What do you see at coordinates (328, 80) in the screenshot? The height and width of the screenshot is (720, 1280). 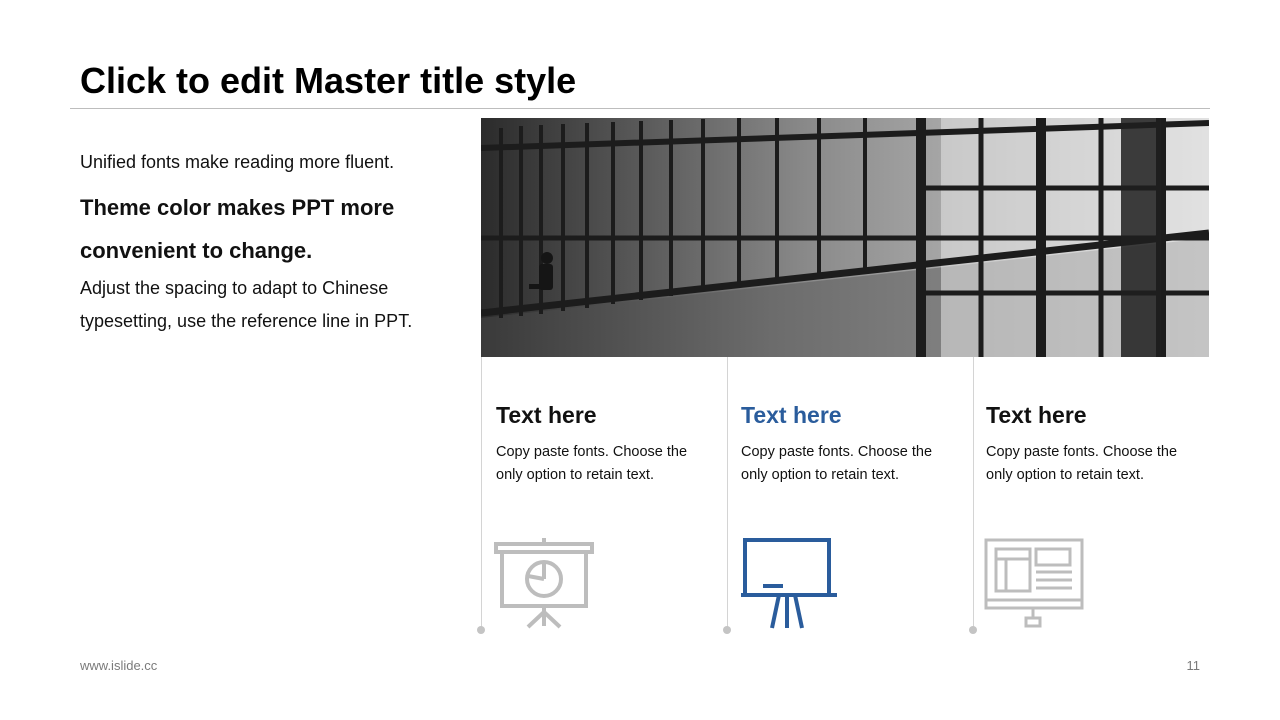 I see `slide-title: Click to edit Master title style` at bounding box center [328, 80].